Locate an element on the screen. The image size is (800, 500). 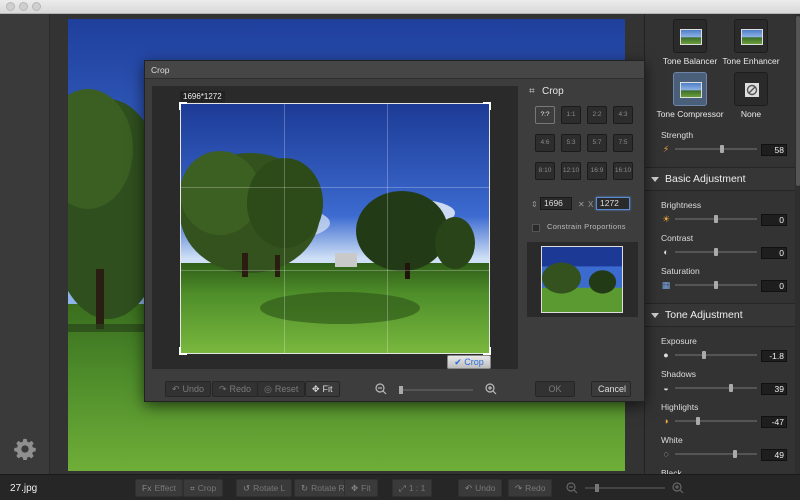
crop-button: ⌗ Crop is located at coordinates (203, 488).